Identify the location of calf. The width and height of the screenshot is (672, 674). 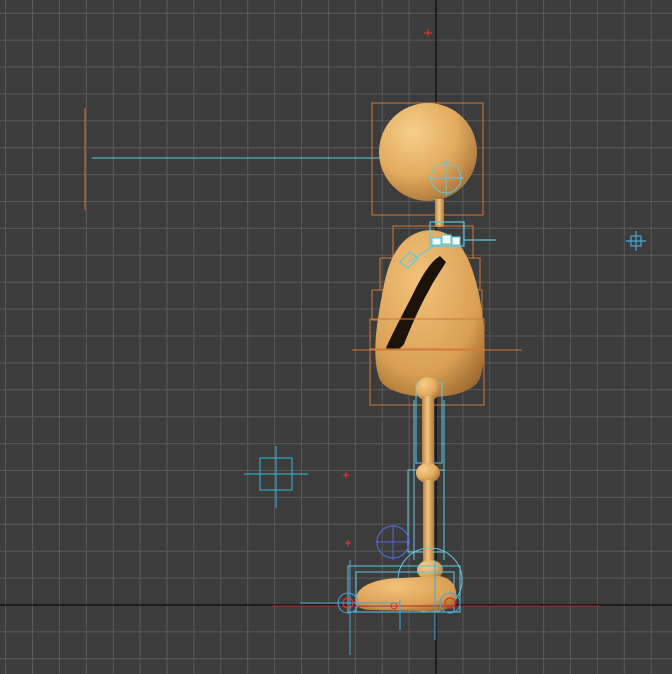
(428, 523).